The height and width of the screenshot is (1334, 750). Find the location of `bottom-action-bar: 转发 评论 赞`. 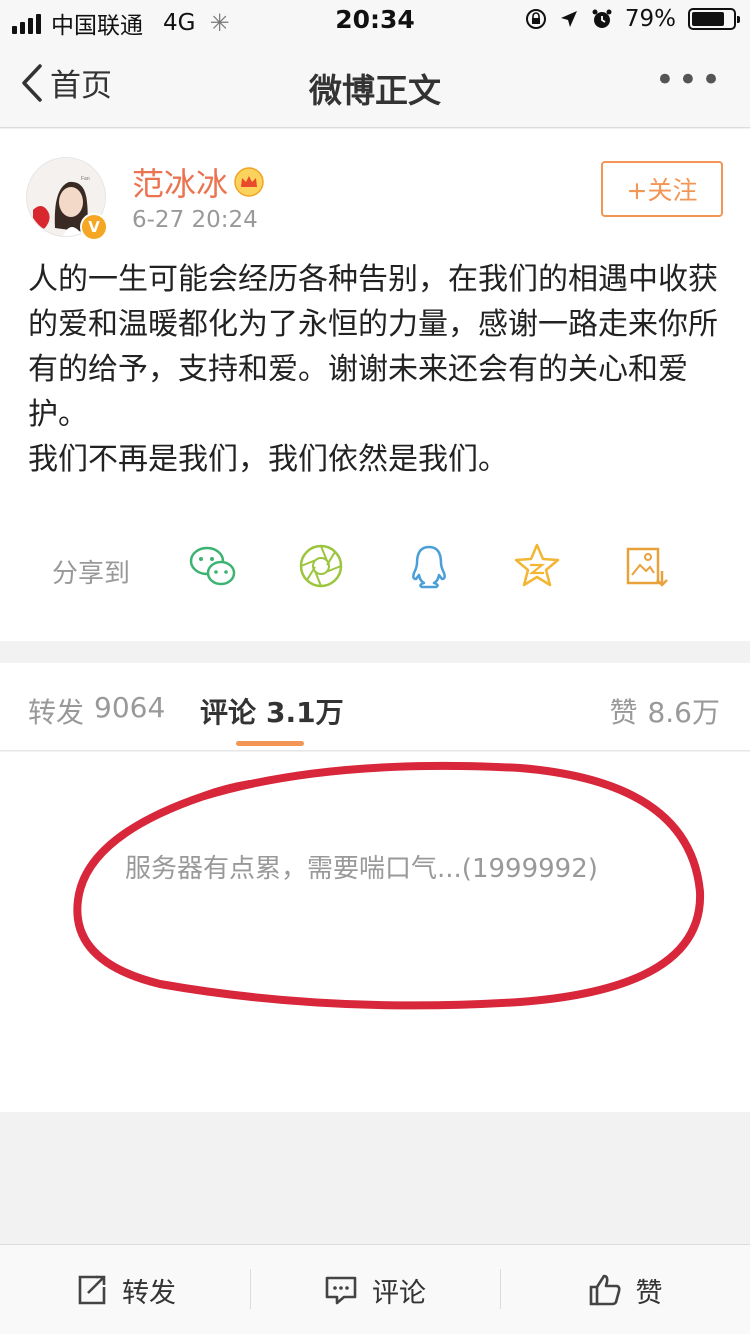

bottom-action-bar: 转发 评论 赞 is located at coordinates (375, 1289).